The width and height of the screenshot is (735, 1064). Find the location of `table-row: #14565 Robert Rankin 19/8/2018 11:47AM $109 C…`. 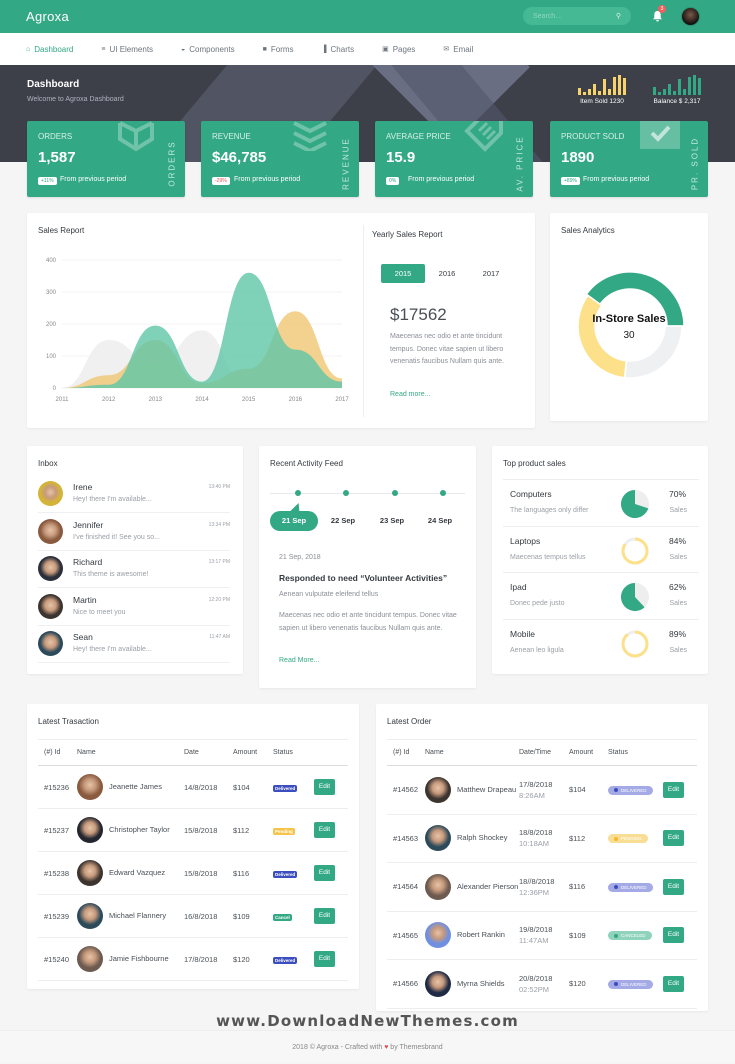

table-row: #14565 Robert Rankin 19/8/2018 11:47AM $109 C… is located at coordinates (542, 935).